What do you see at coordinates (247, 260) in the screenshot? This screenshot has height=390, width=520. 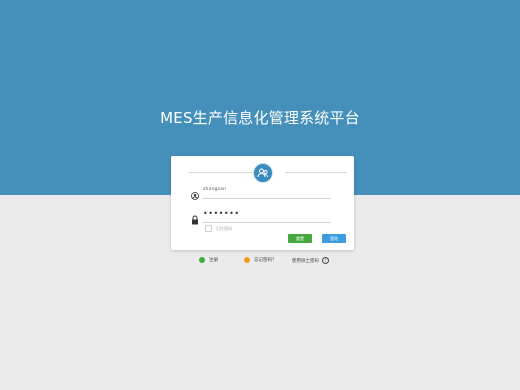 I see `forgot-dot-icon` at bounding box center [247, 260].